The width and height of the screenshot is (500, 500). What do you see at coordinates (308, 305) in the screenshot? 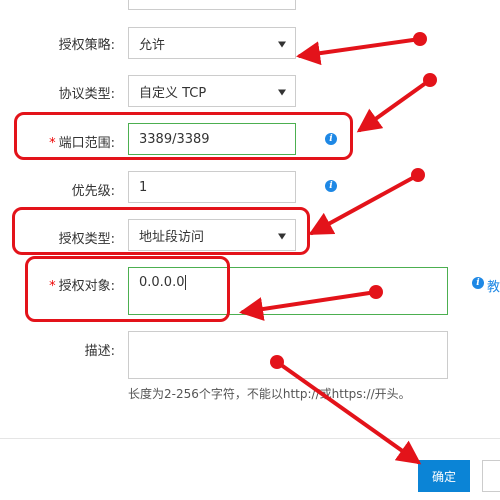
I see `arrow-to-auth-object` at bounding box center [308, 305].